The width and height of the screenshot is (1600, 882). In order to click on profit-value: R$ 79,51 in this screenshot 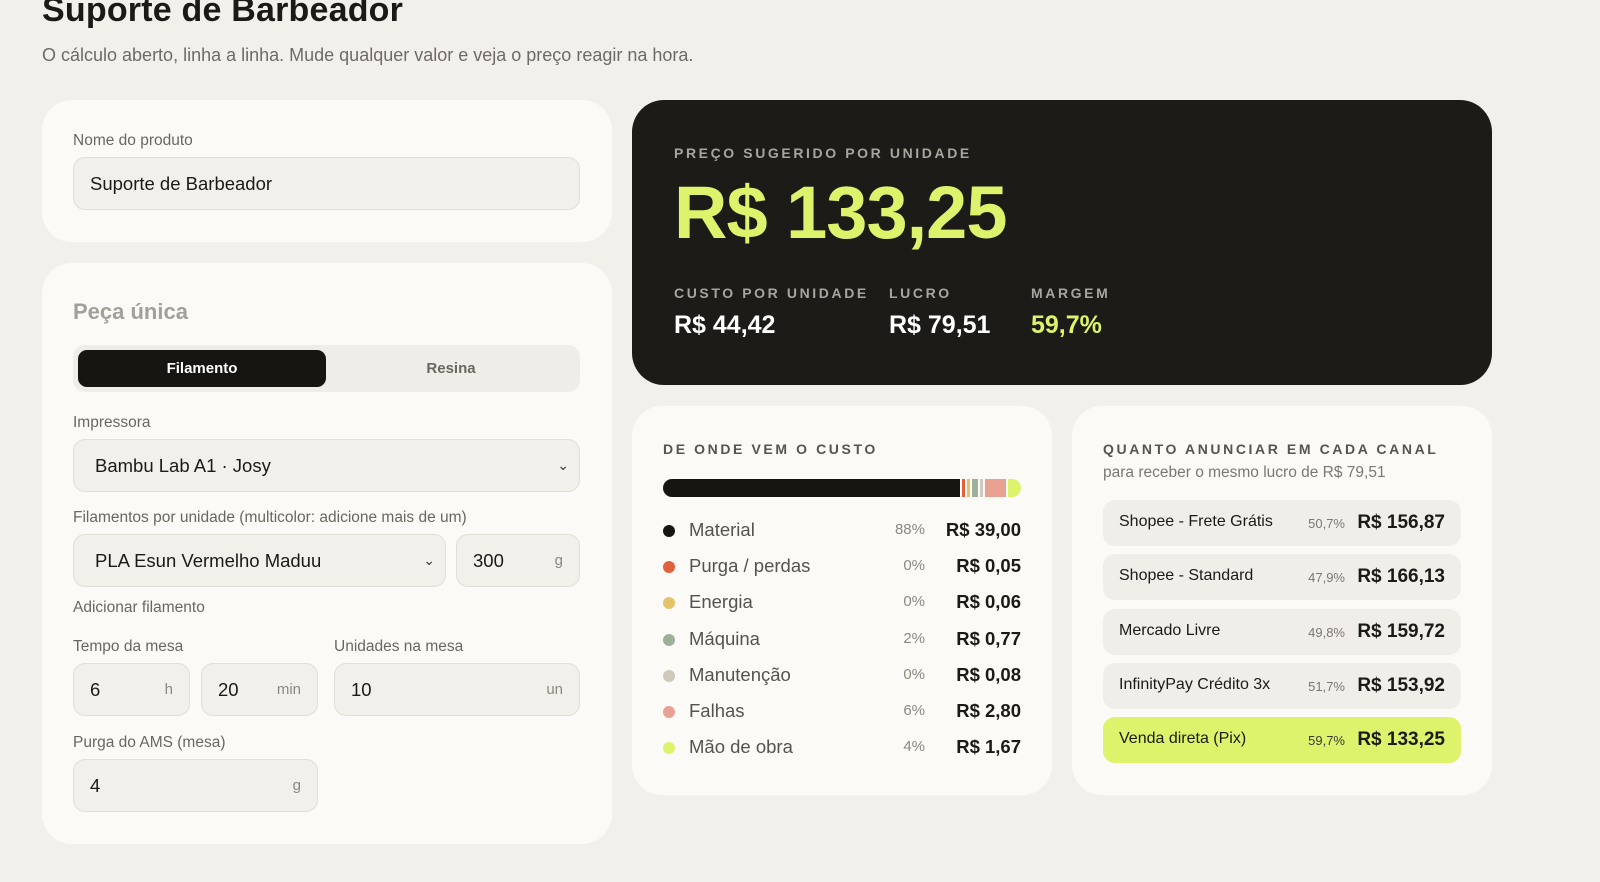, I will do `click(940, 325)`.